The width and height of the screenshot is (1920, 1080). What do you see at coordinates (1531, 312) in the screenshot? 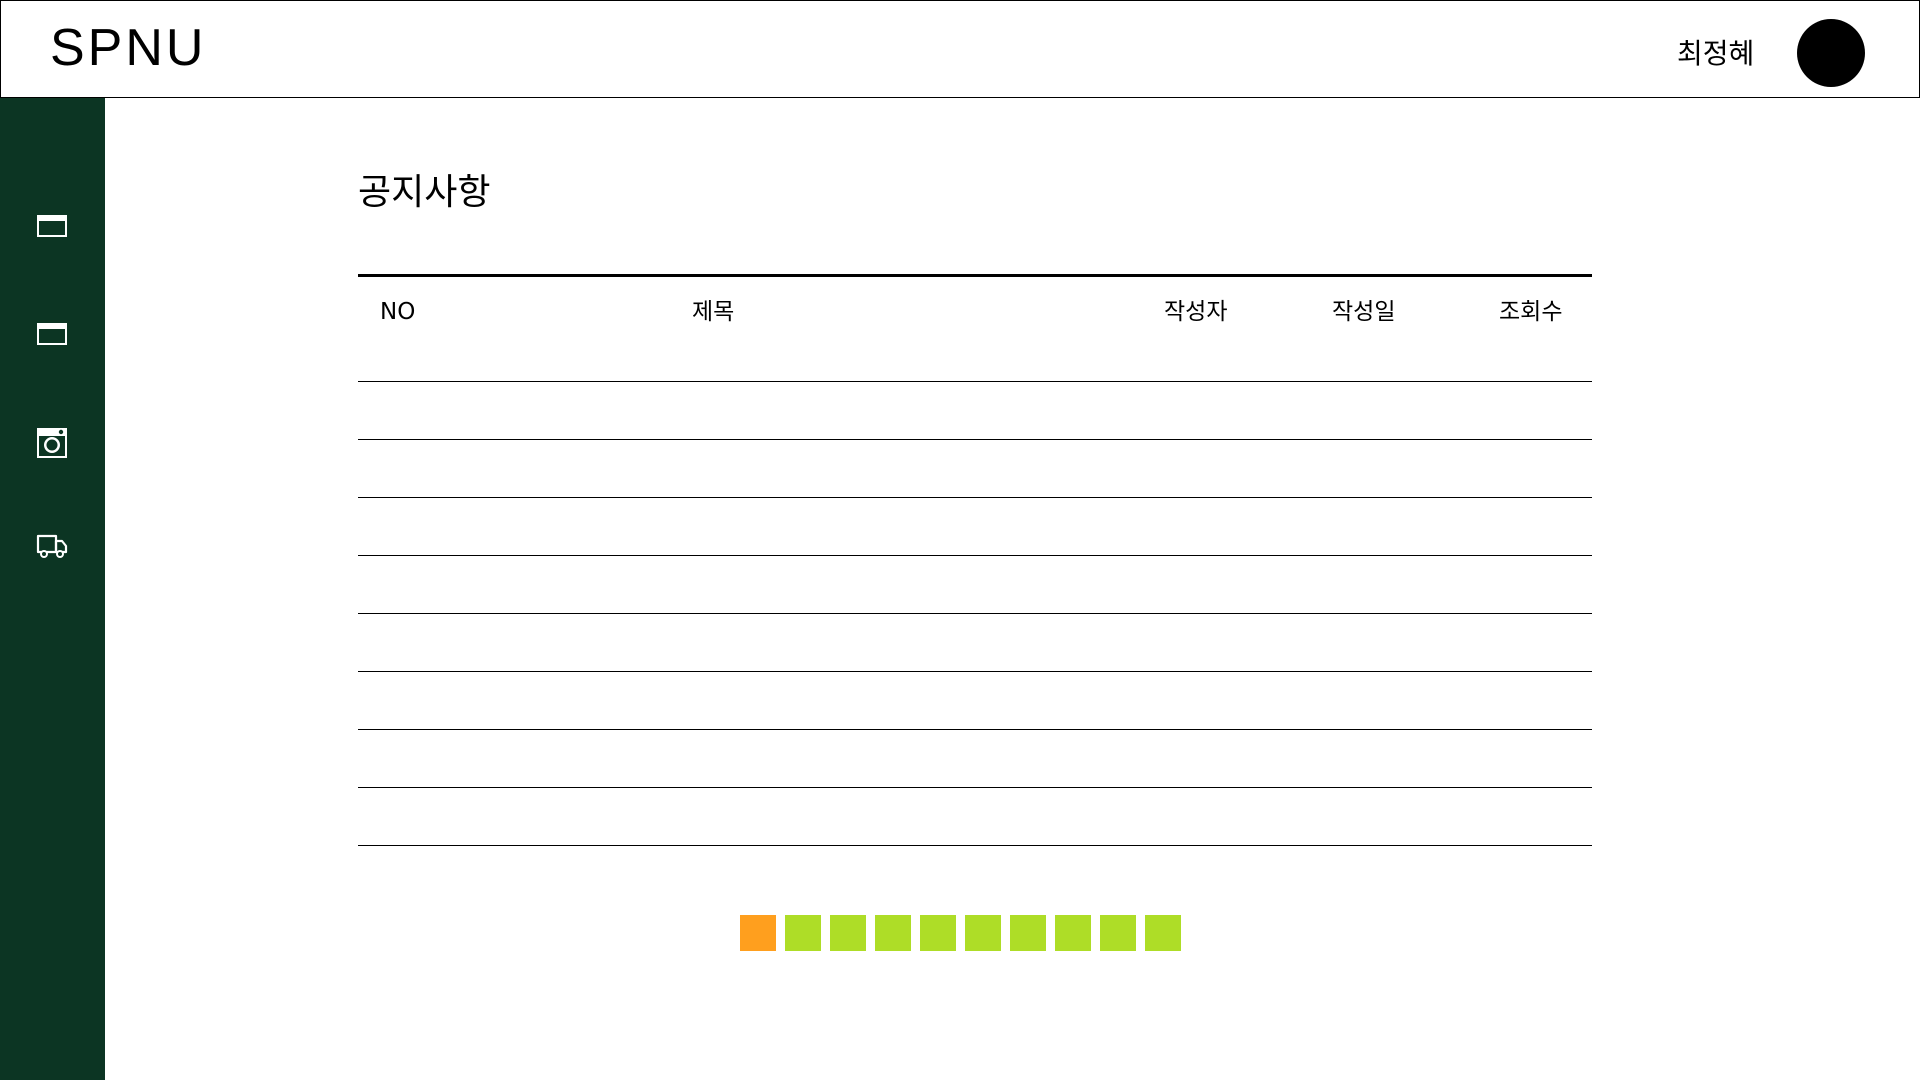
I see `column-header-views: 조회수` at bounding box center [1531, 312].